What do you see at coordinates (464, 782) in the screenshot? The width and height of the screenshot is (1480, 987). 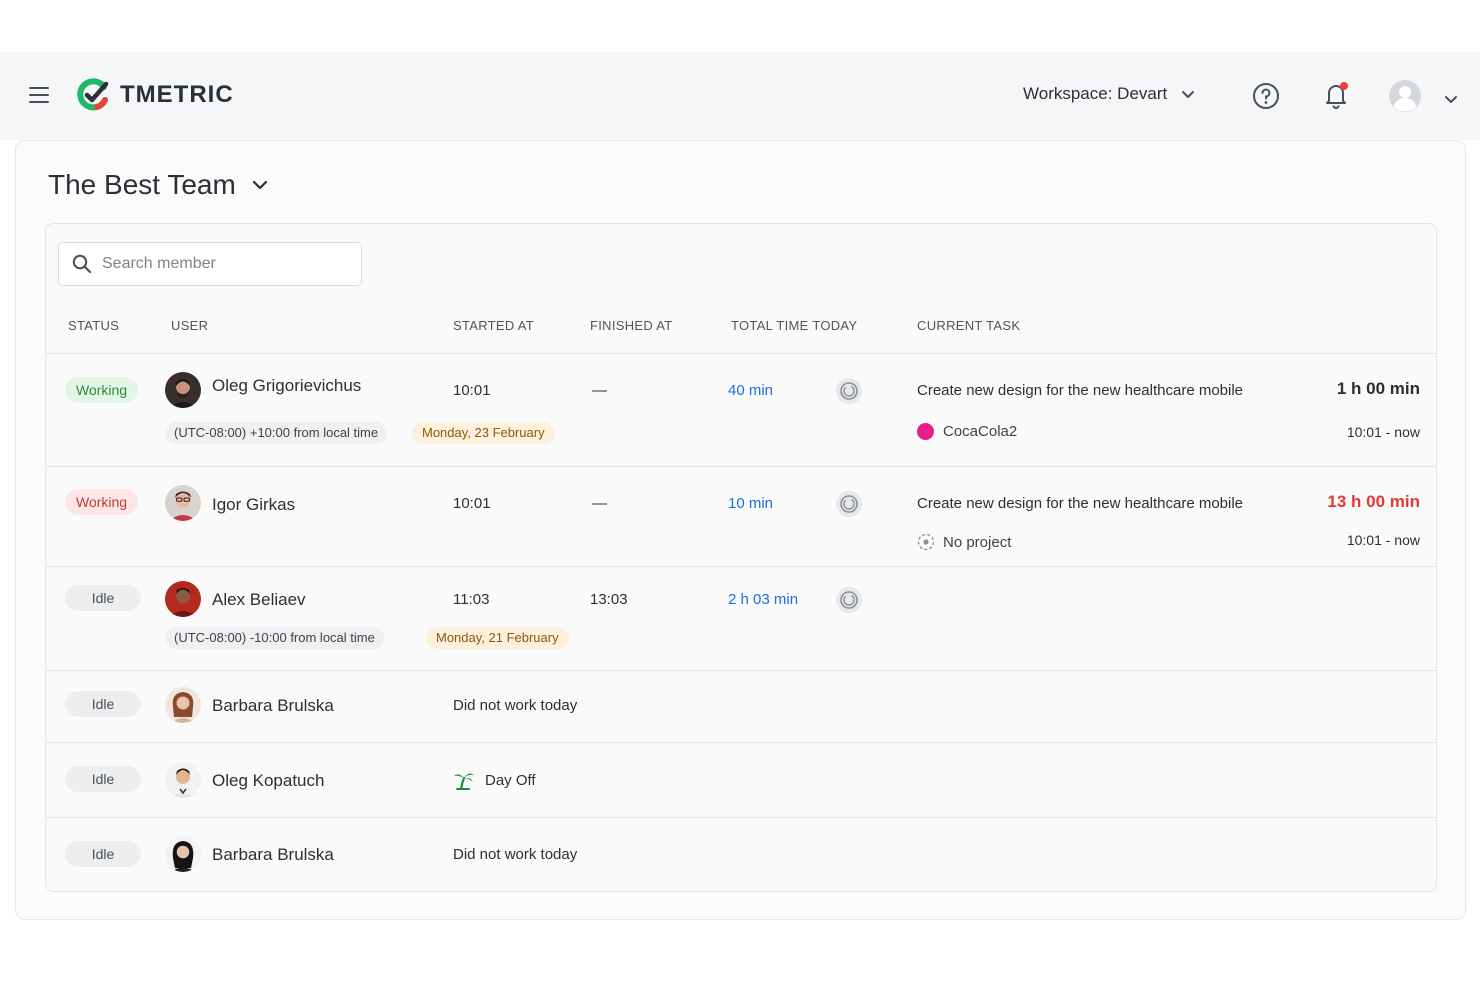 I see `palm-tree-icon` at bounding box center [464, 782].